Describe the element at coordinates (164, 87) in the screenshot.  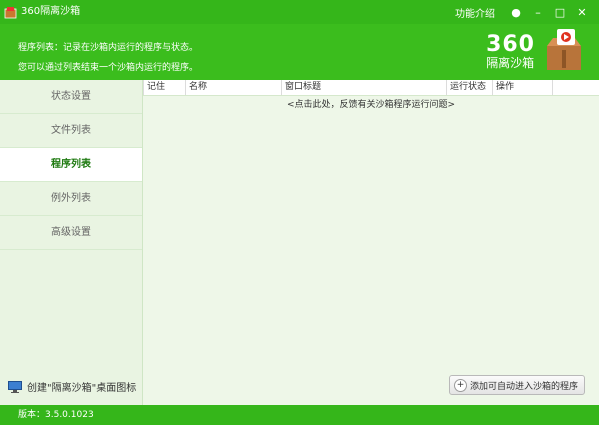
I see `column-remember: 记住` at that location.